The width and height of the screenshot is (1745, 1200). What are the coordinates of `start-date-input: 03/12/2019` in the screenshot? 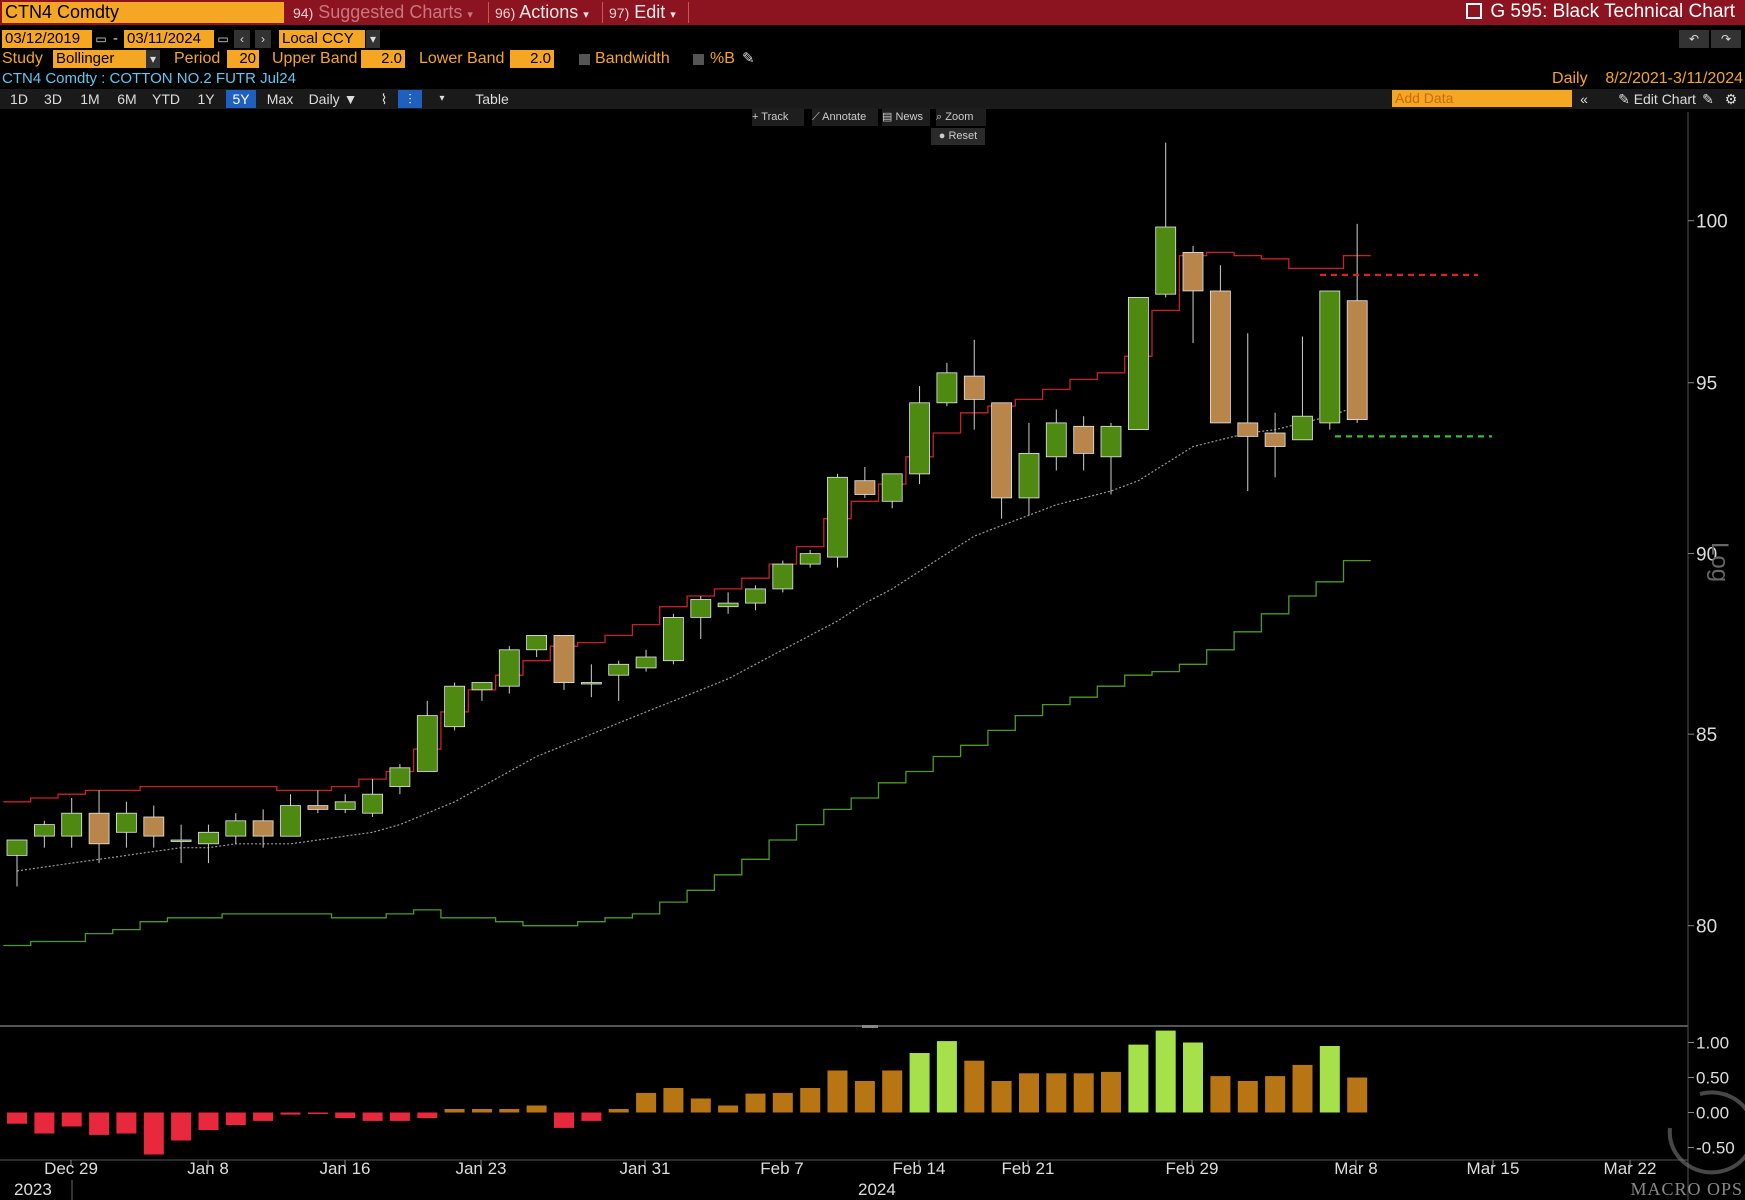 It's located at (47, 39).